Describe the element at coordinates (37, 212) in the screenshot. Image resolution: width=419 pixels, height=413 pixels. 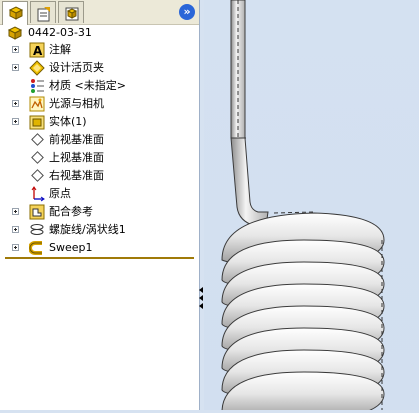
I see `mate-reference-icon` at that location.